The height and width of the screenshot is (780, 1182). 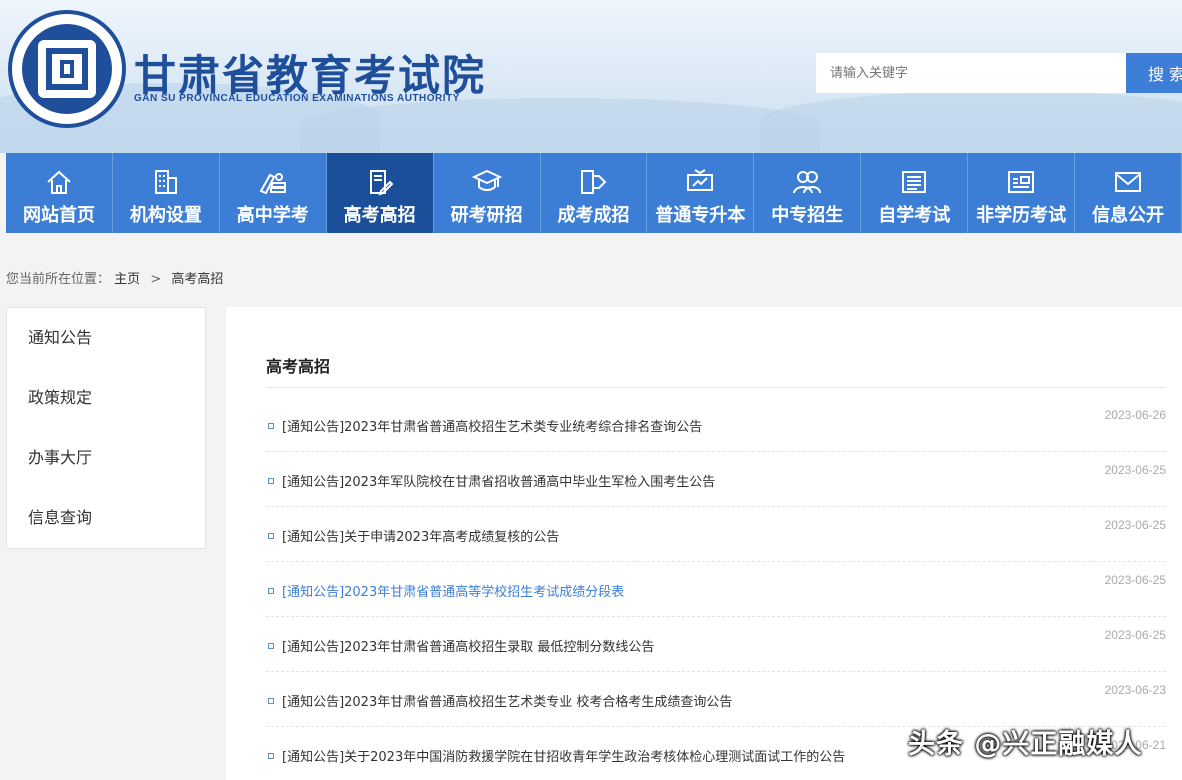 What do you see at coordinates (468, 645) in the screenshot?
I see `article-link: [通知公告]2023年甘肃省普通高校招生录取 最低控制分数线公告` at bounding box center [468, 645].